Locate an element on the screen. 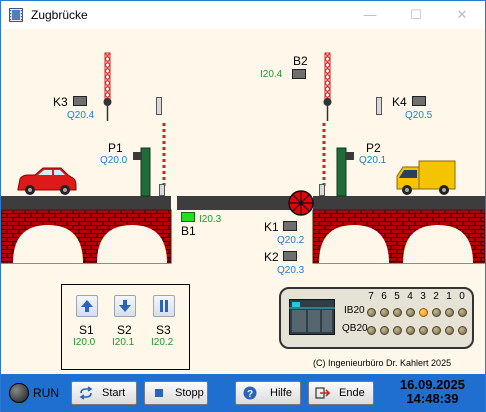 Image resolution: width=486 pixels, height=412 pixels. yellow-truck is located at coordinates (426, 177).